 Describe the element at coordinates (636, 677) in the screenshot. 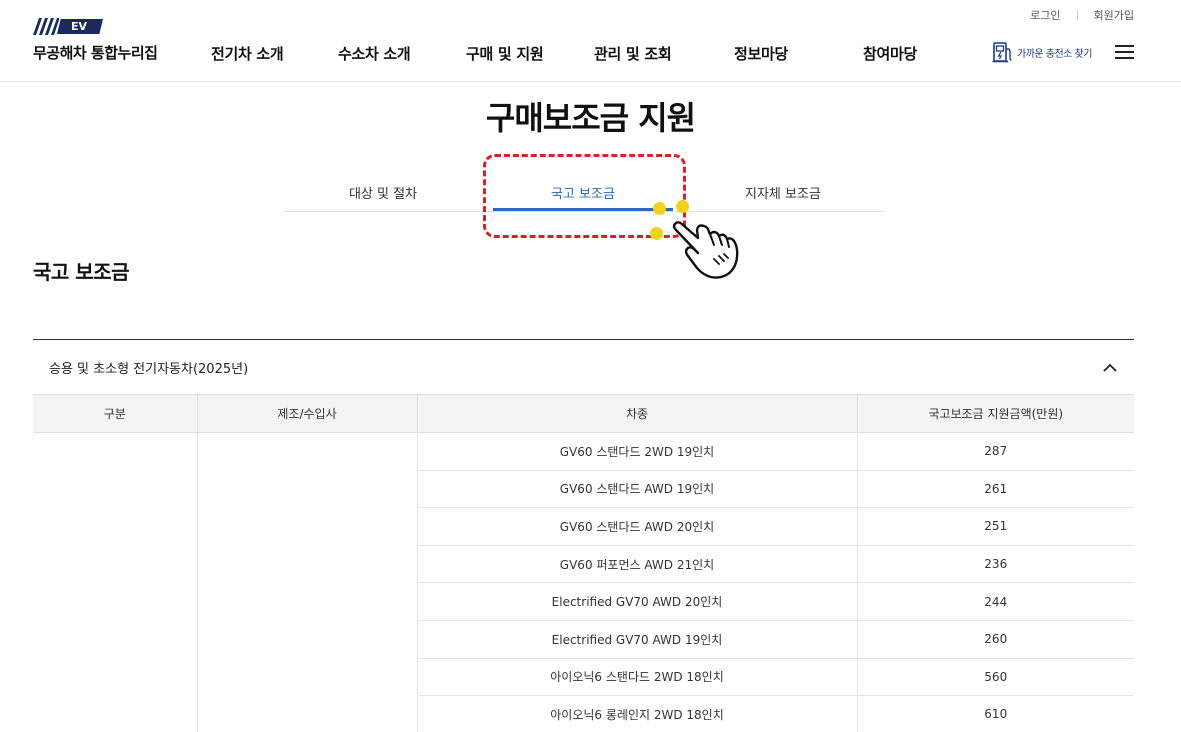

I see `model-cell: 아이오닉6 스탠다드 2WD 18인치` at that location.